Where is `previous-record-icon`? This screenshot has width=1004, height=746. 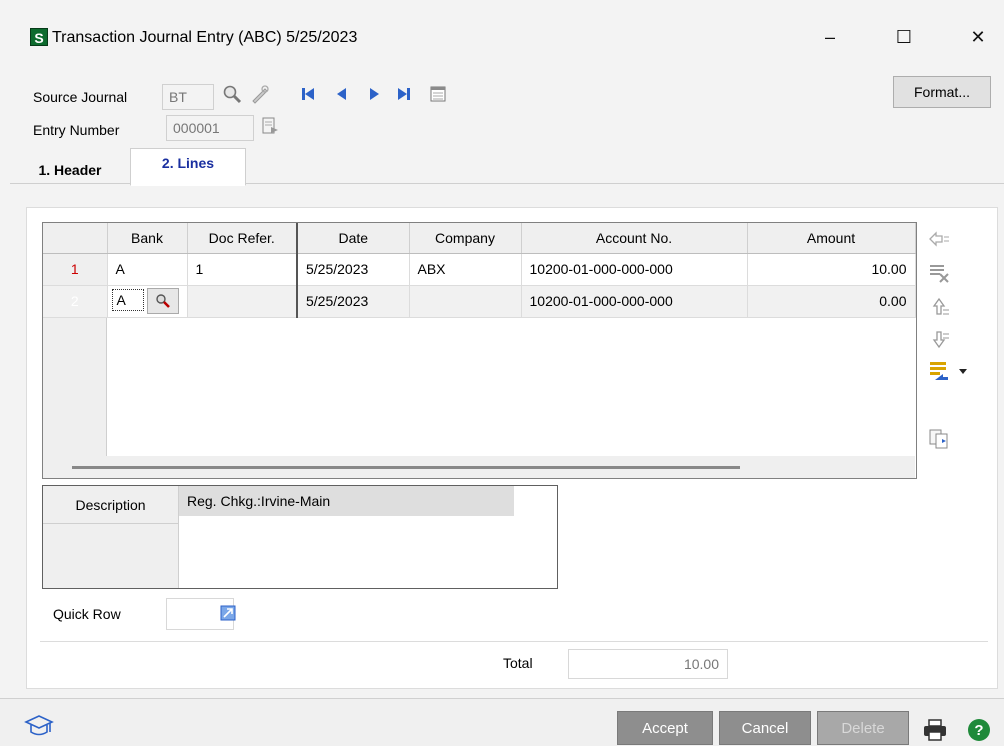
previous-record-icon is located at coordinates (342, 94).